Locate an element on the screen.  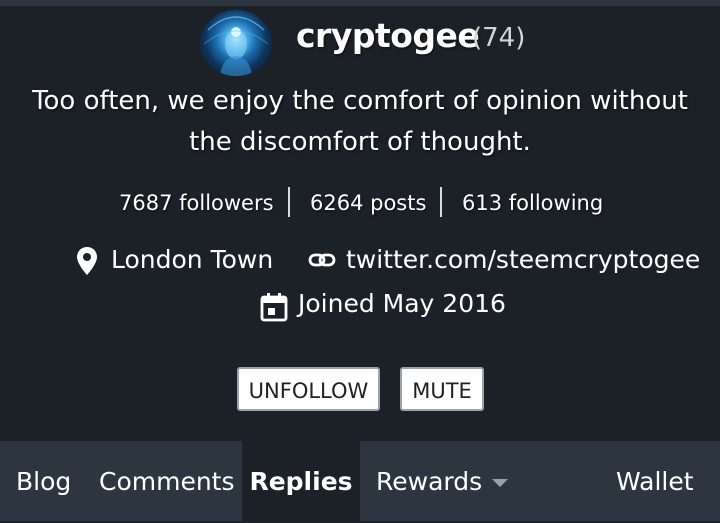
tab-rewards: Rewards is located at coordinates (442, 481).